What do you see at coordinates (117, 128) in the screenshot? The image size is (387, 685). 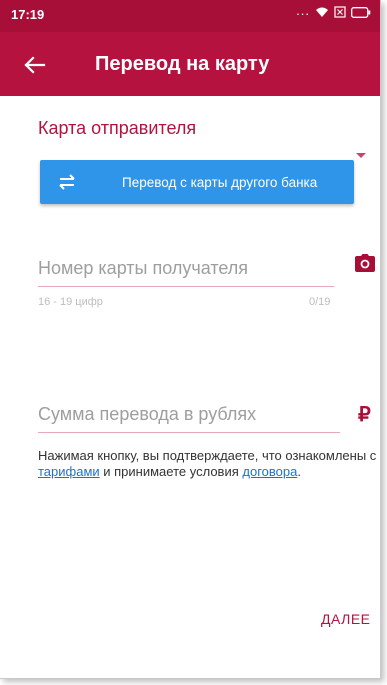 I see `sender-card-title: Карта отправителя` at bounding box center [117, 128].